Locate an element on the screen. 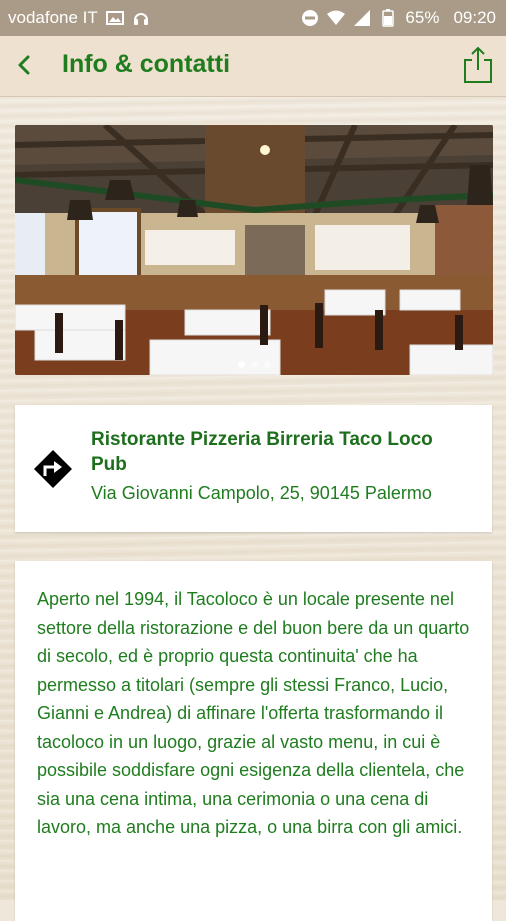 The width and height of the screenshot is (506, 921). battery-percent: 65% is located at coordinates (422, 17).